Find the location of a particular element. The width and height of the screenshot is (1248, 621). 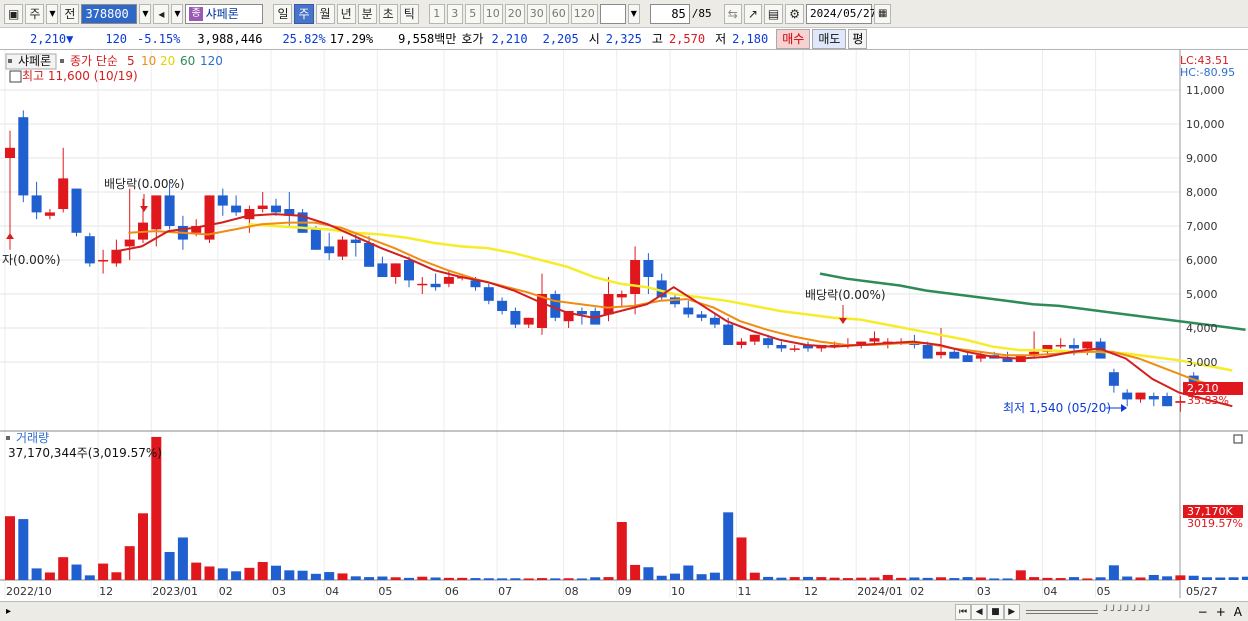

price-tick-label: 11,000 is located at coordinates (1205, 90).